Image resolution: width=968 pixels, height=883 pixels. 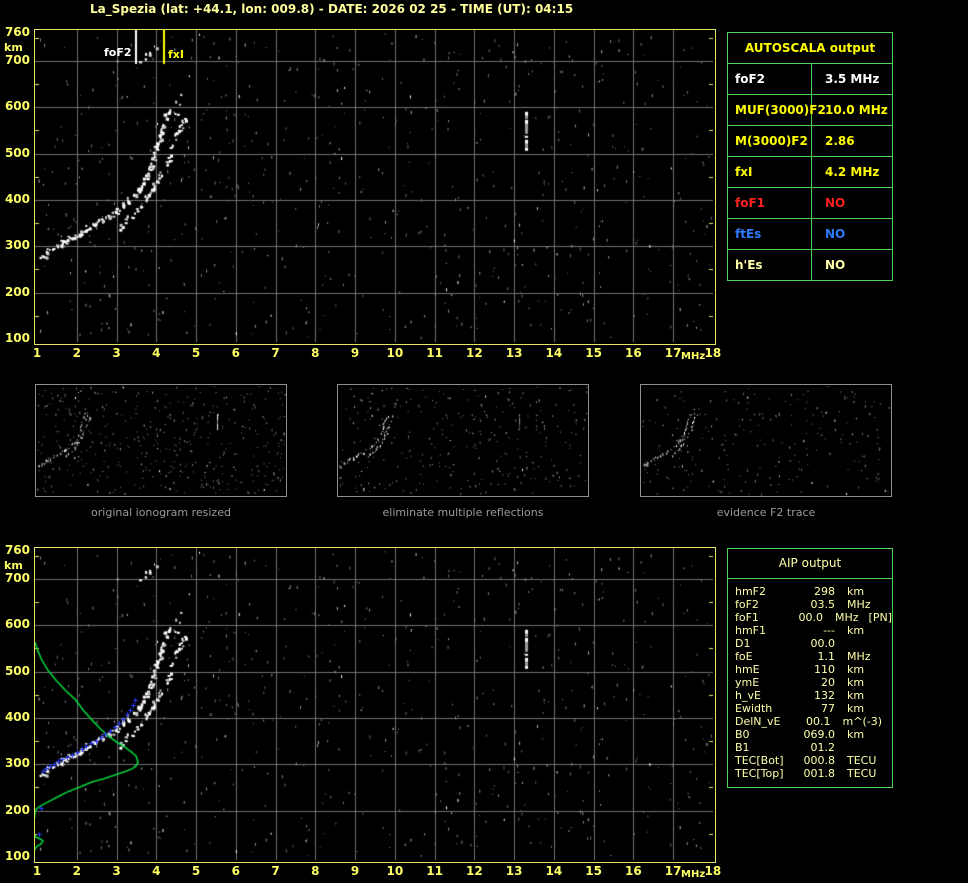 I want to click on aip-value: 01.2, so click(x=823, y=747).